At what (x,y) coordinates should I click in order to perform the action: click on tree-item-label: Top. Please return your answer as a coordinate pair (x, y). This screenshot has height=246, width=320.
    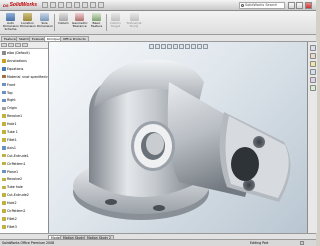
    Looking at the image, I should click on (10, 92).